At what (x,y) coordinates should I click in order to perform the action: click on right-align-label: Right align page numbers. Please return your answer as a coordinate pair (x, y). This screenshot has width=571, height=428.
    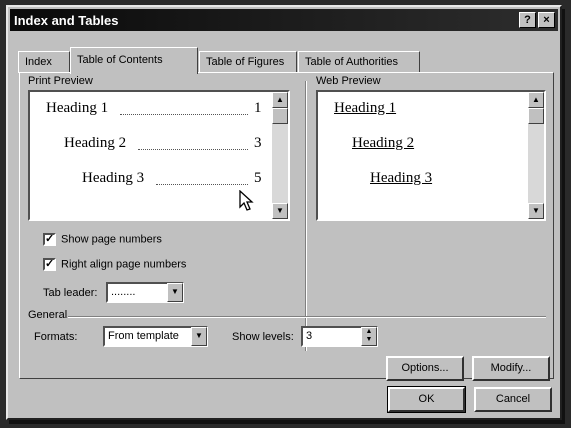
    Looking at the image, I should click on (124, 264).